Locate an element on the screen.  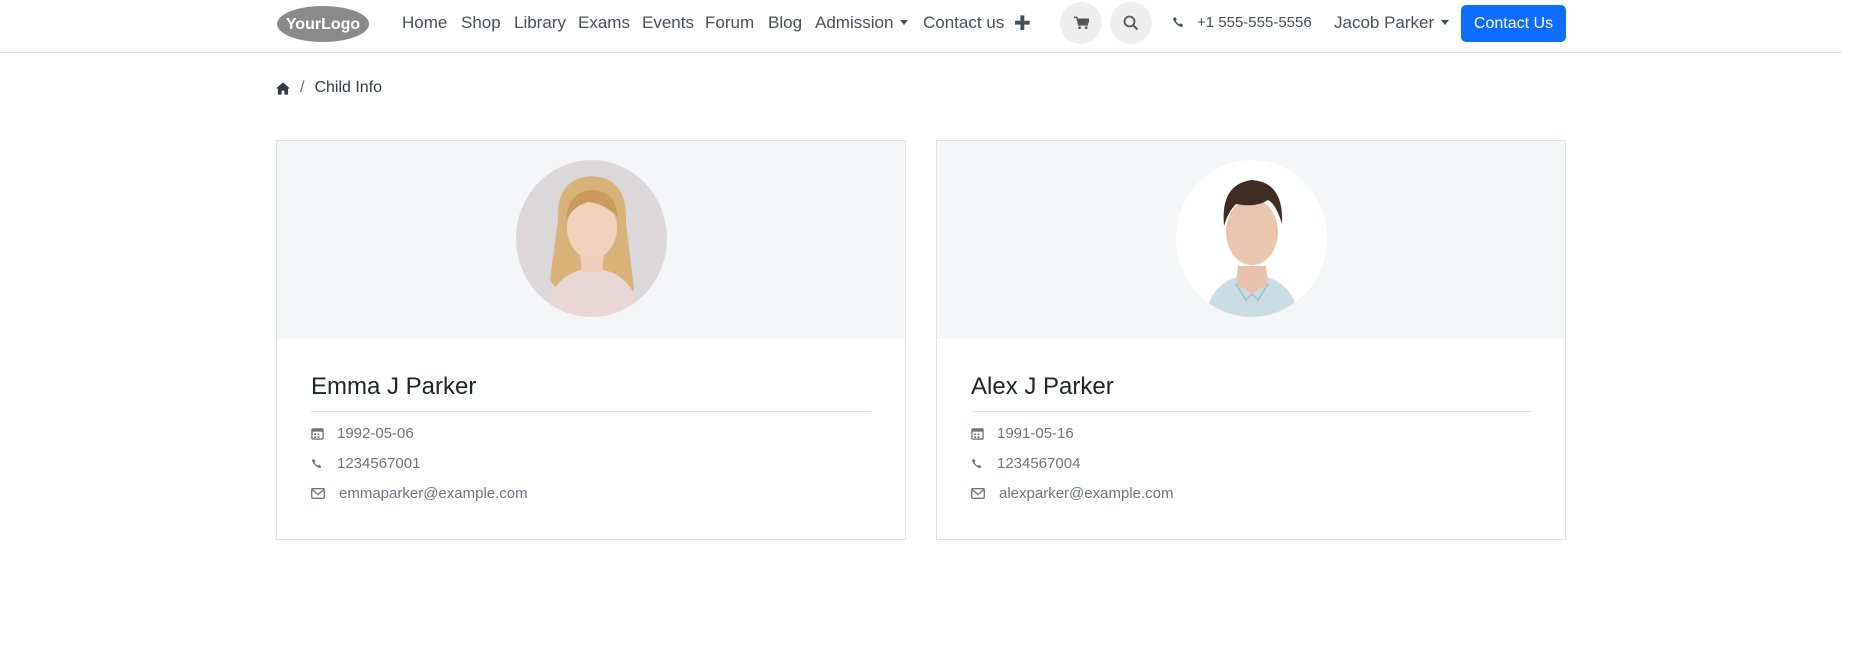
plus-icon: ✚ is located at coordinates (1022, 23).